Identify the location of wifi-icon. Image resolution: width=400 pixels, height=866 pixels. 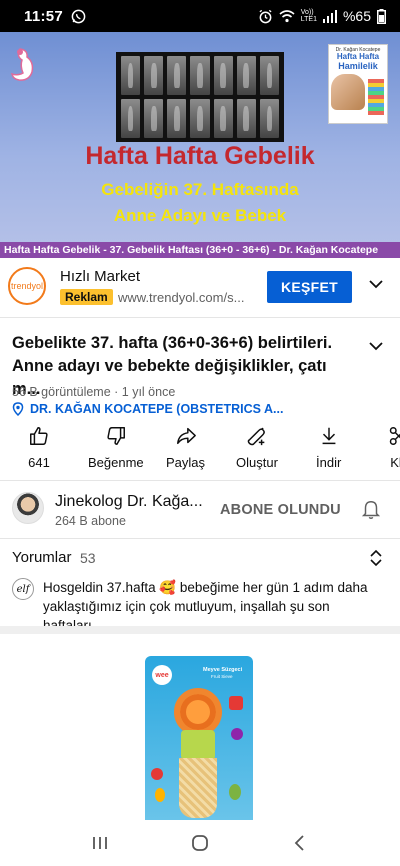
(287, 16).